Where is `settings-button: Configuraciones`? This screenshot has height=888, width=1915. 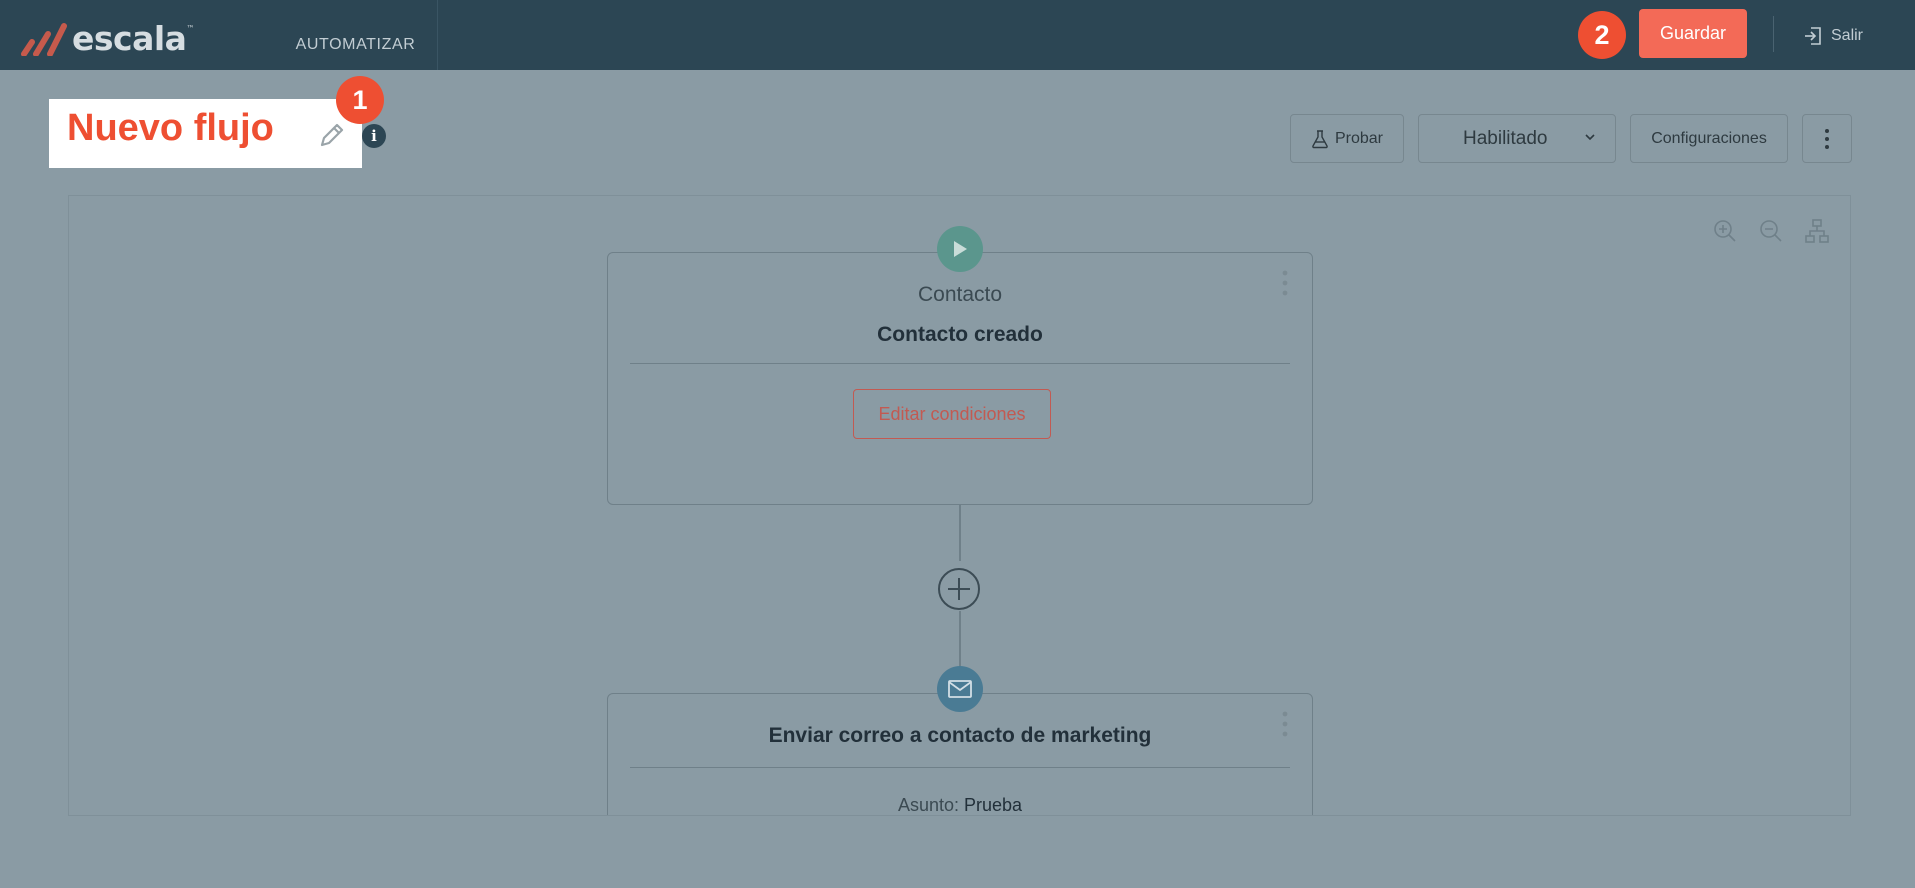 settings-button: Configuraciones is located at coordinates (1709, 138).